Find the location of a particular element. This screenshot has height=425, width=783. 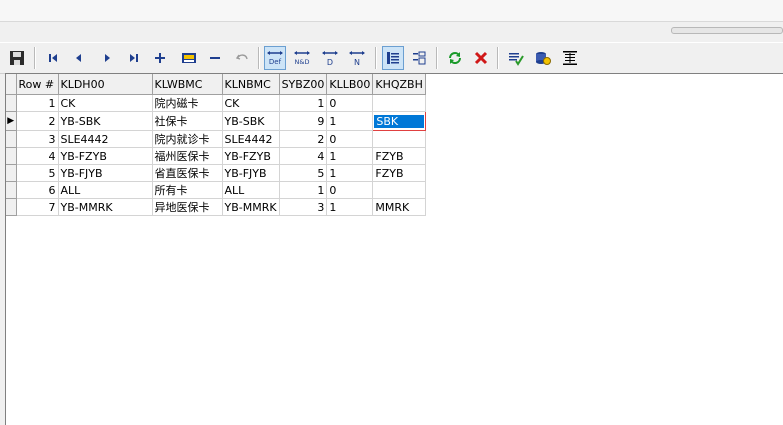

row-number-cell: 5 is located at coordinates (37, 173).